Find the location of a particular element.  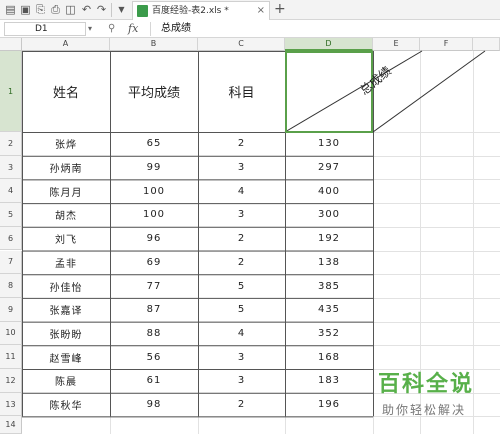

toolbar-separator is located at coordinates (111, 10).